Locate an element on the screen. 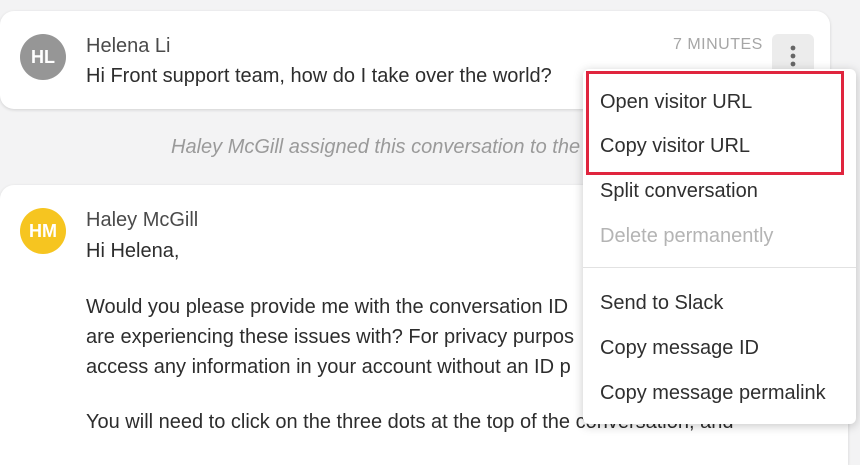 Image resolution: width=860 pixels, height=465 pixels. avatar-helena: HL is located at coordinates (43, 57).